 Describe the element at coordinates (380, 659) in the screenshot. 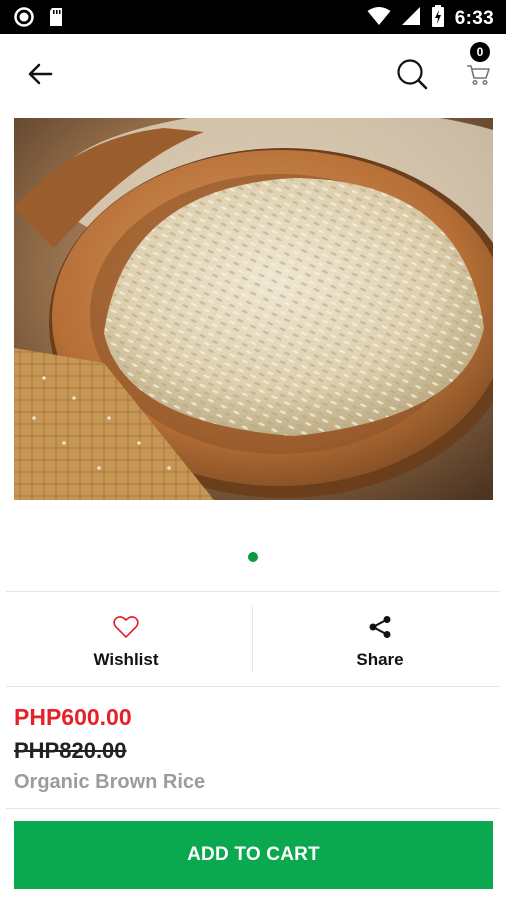

I see `share-label: Share` at that location.